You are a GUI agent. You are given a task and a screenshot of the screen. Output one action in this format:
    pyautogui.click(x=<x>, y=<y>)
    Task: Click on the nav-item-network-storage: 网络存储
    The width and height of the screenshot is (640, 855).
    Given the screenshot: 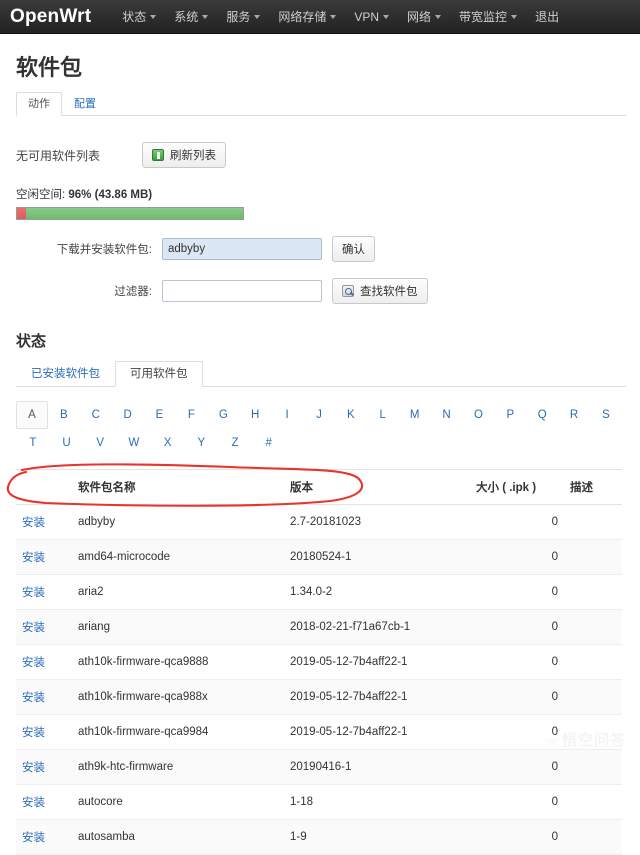 What is the action you would take?
    pyautogui.click(x=307, y=17)
    